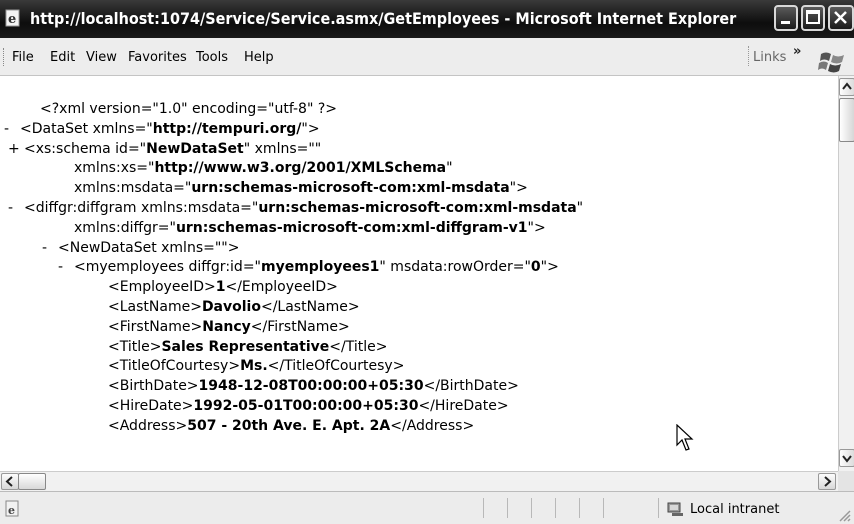 The image size is (854, 524). What do you see at coordinates (463, 405) in the screenshot?
I see `xml-markup: </HireDate>` at bounding box center [463, 405].